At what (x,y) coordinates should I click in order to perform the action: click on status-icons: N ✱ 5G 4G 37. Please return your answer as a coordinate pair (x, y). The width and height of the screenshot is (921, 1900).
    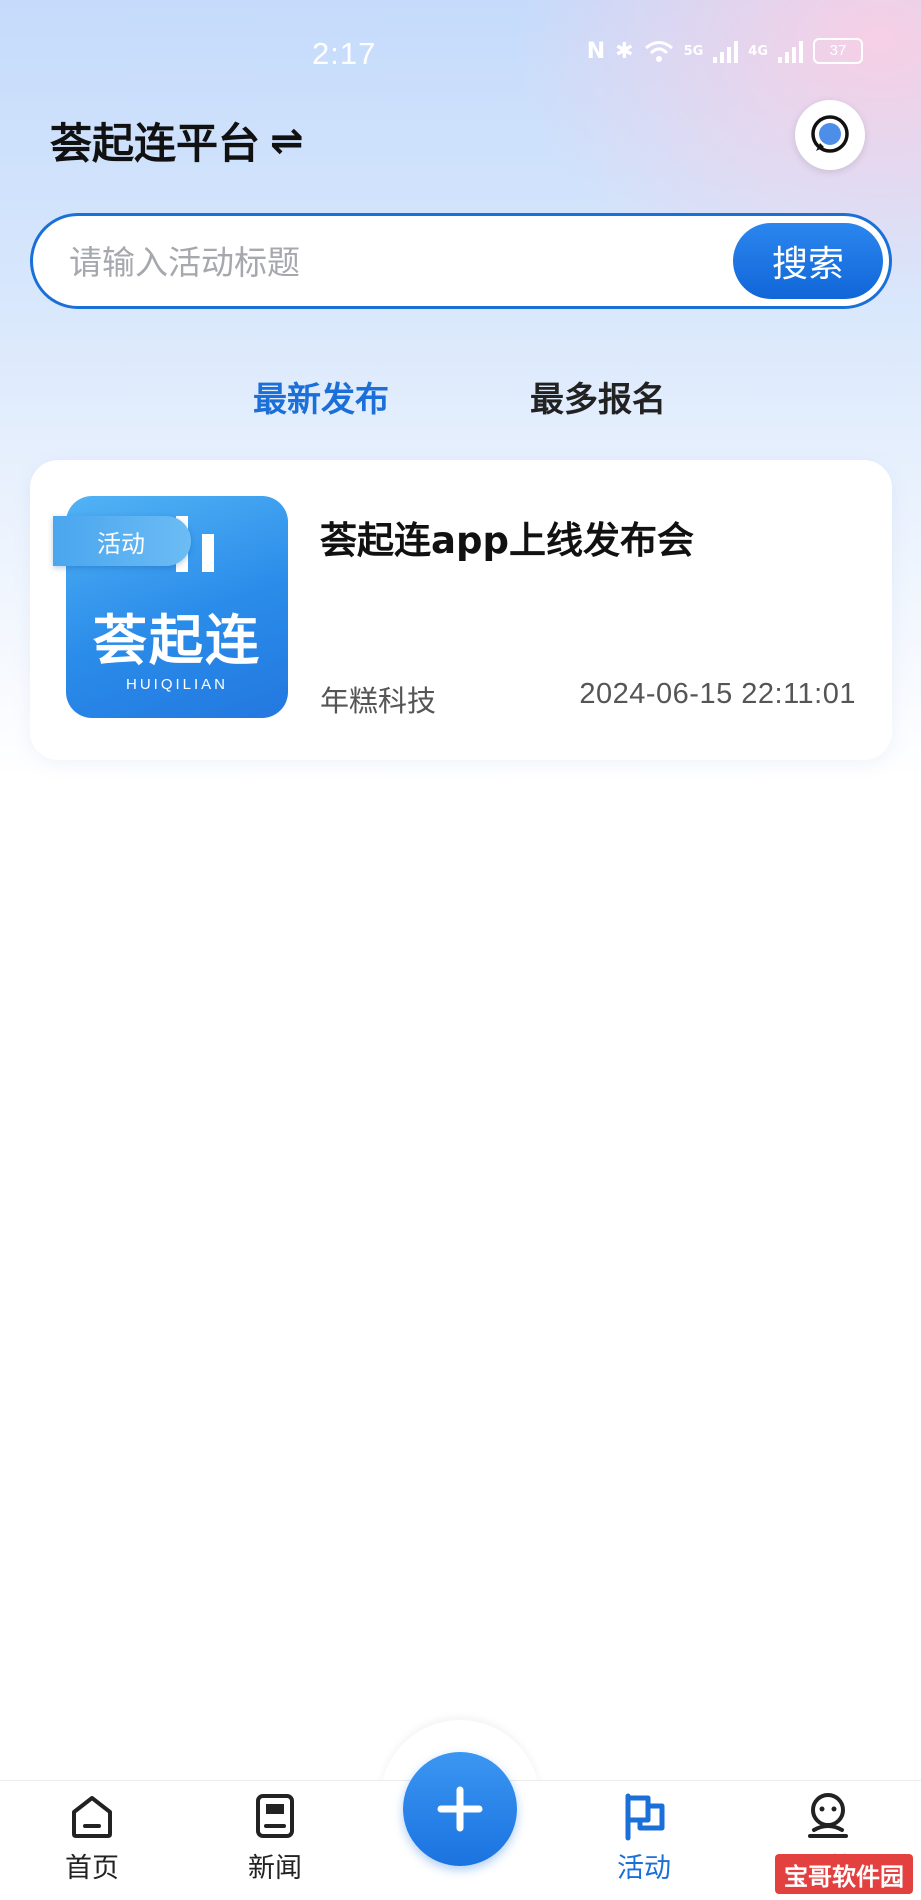
    Looking at the image, I should click on (725, 51).